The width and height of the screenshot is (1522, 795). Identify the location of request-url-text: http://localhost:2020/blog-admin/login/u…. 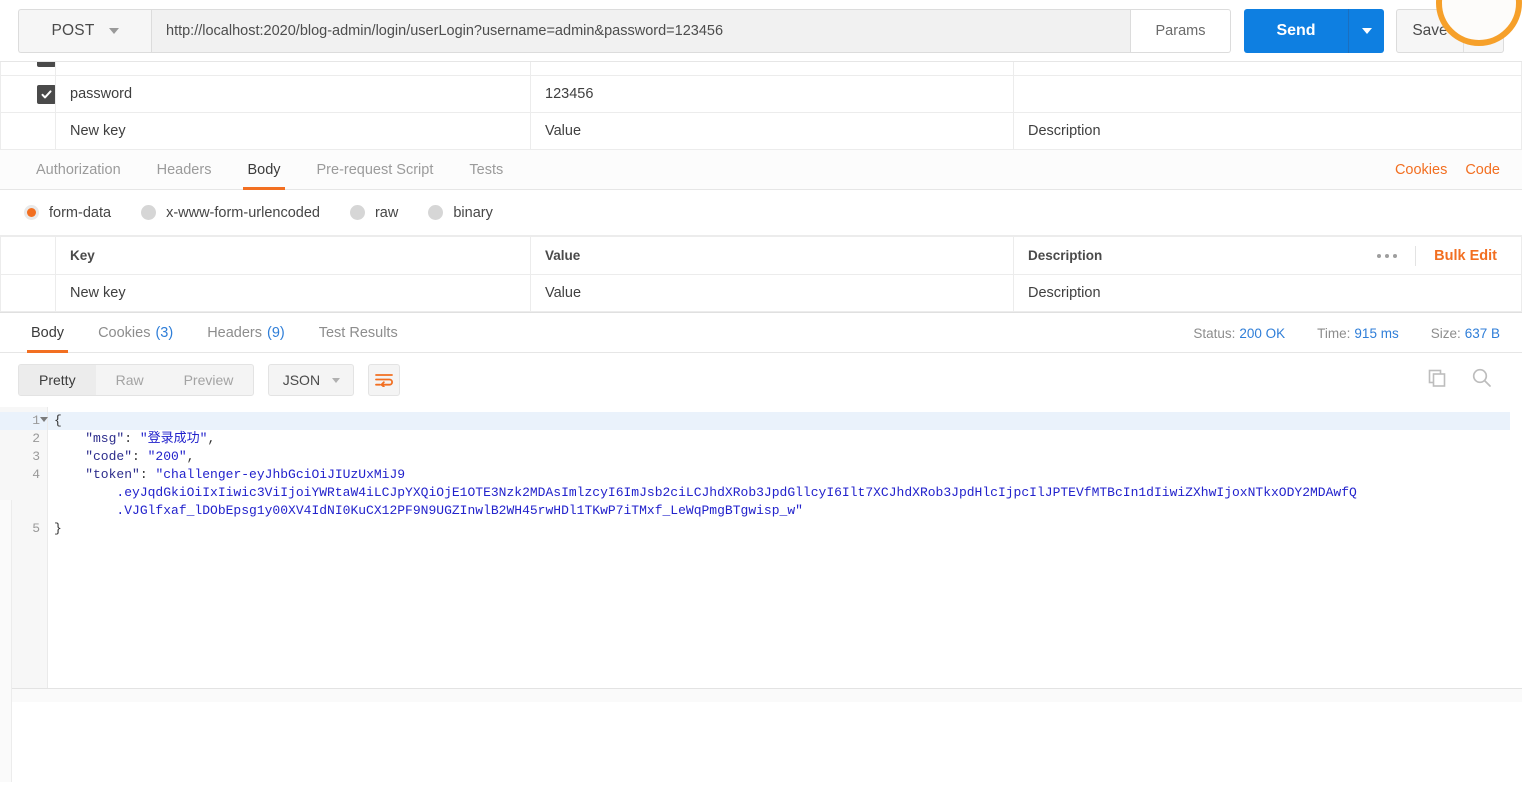
(445, 30).